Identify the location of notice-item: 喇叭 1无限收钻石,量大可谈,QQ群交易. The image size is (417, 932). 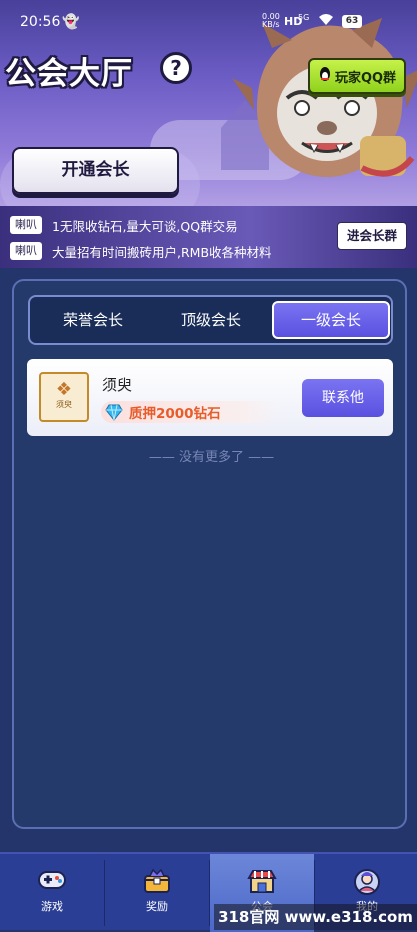
(124, 225).